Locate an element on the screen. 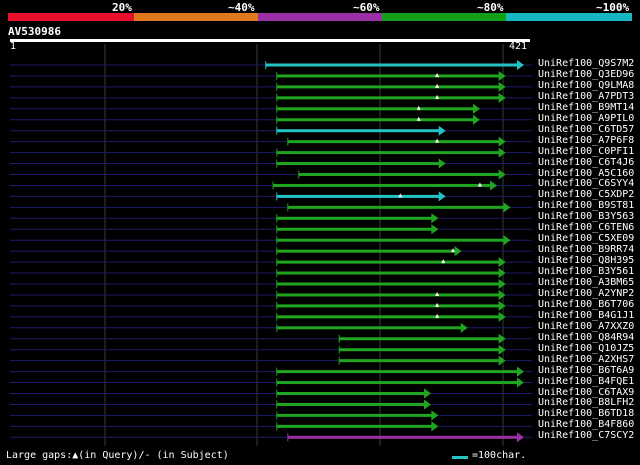  hit-label: UniRef100_B8LFH2 is located at coordinates (586, 402).